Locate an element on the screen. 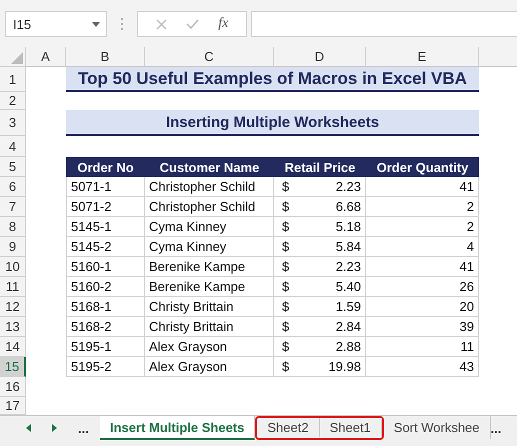  row-header: 6 is located at coordinates (13, 187).